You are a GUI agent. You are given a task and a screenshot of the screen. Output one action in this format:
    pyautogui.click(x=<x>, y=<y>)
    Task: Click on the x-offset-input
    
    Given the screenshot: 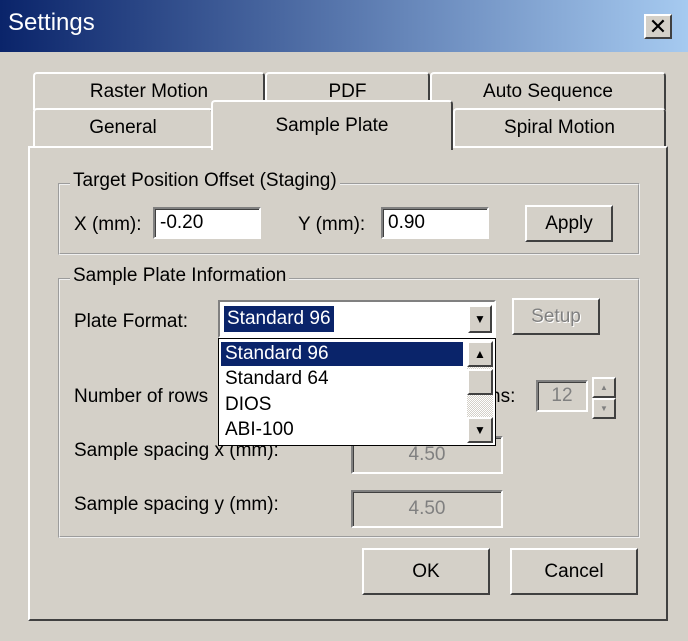 What is the action you would take?
    pyautogui.click(x=207, y=223)
    